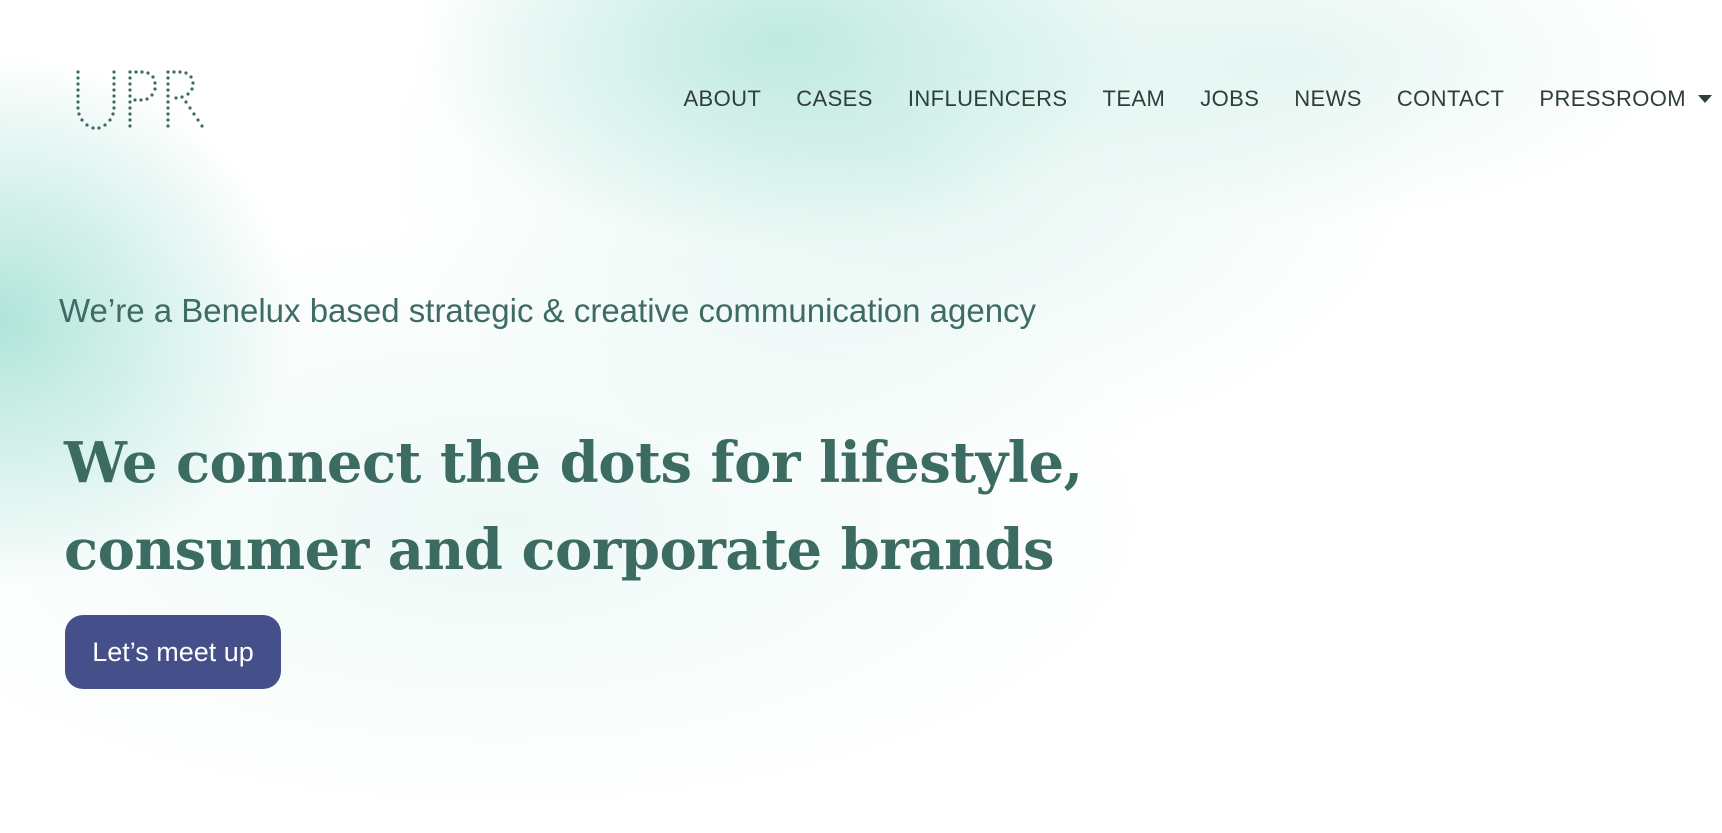 The height and width of the screenshot is (833, 1722). I want to click on nav-dropdown-pressroom: PRESSROOM, so click(1625, 99).